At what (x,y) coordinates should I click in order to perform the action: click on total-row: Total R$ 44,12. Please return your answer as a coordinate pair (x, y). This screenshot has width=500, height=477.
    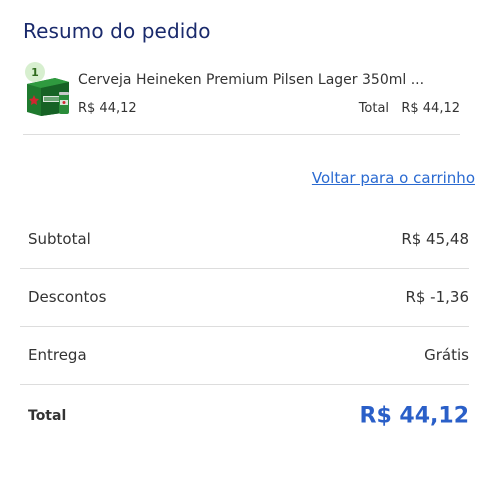
    Looking at the image, I should click on (244, 416).